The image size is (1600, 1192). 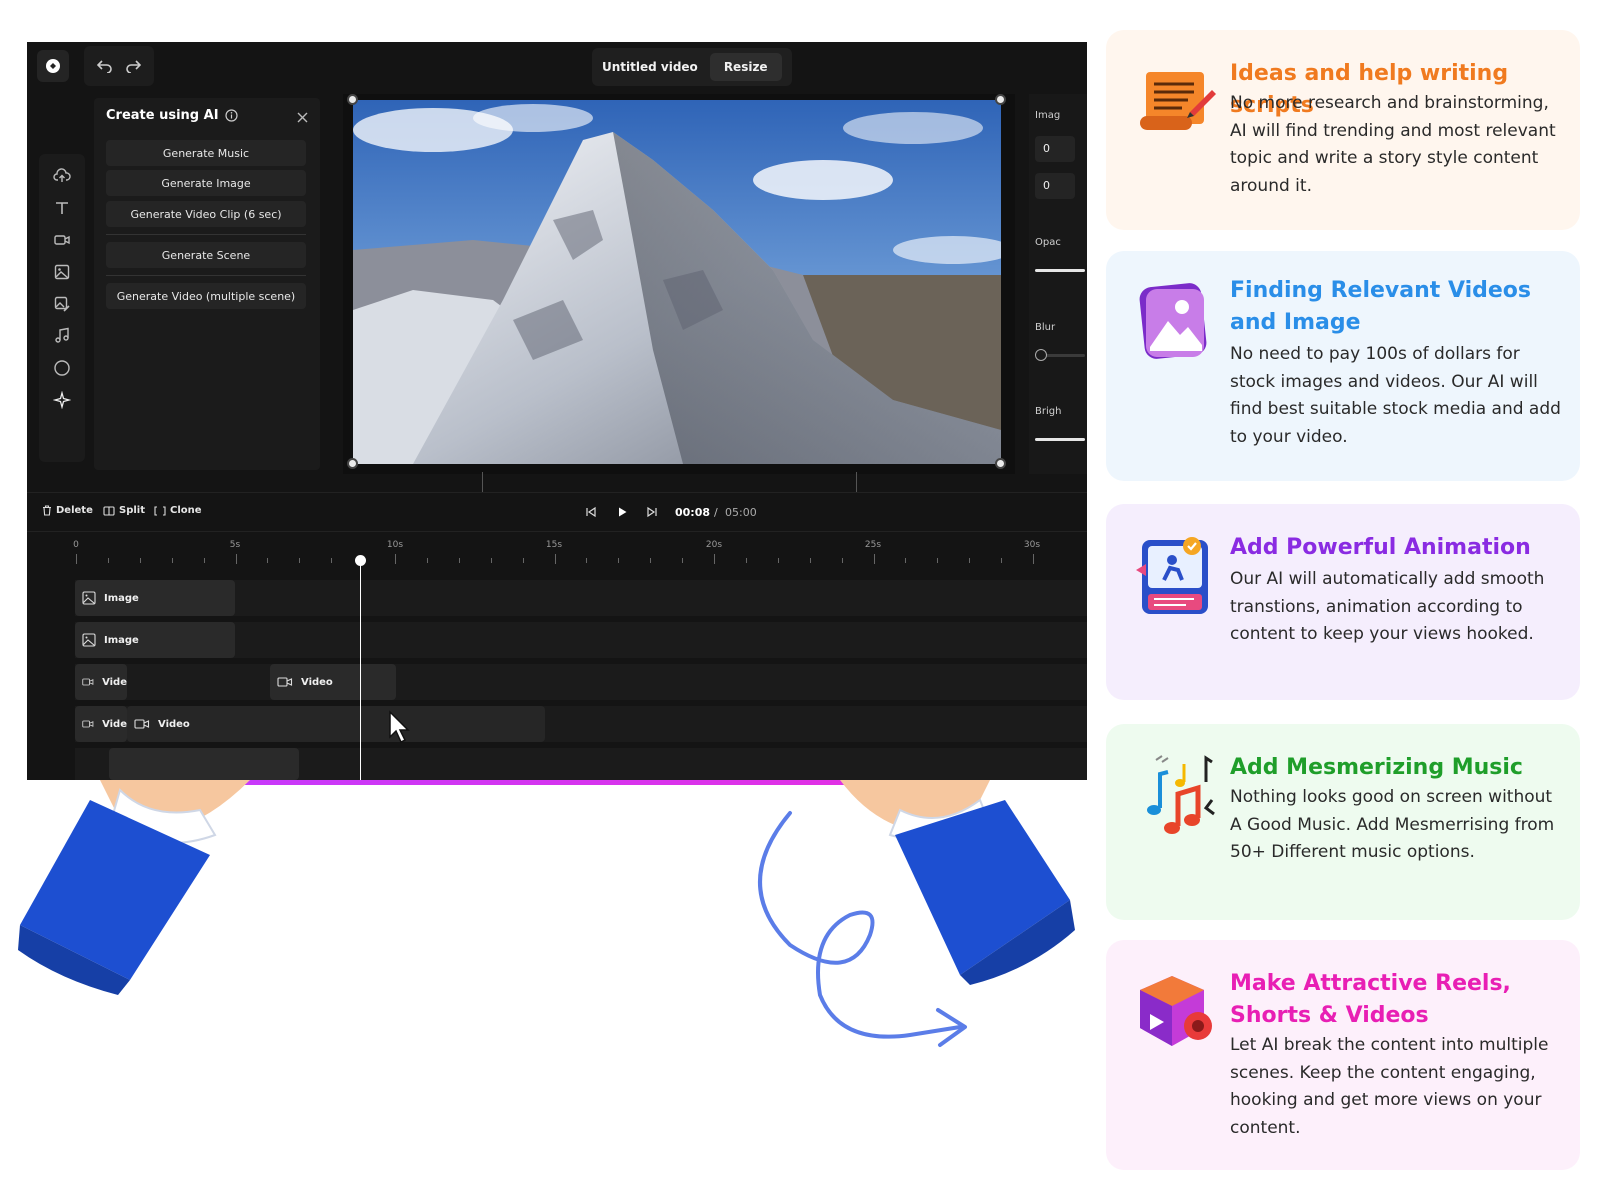 What do you see at coordinates (124, 510) in the screenshot?
I see `split-button: Split` at bounding box center [124, 510].